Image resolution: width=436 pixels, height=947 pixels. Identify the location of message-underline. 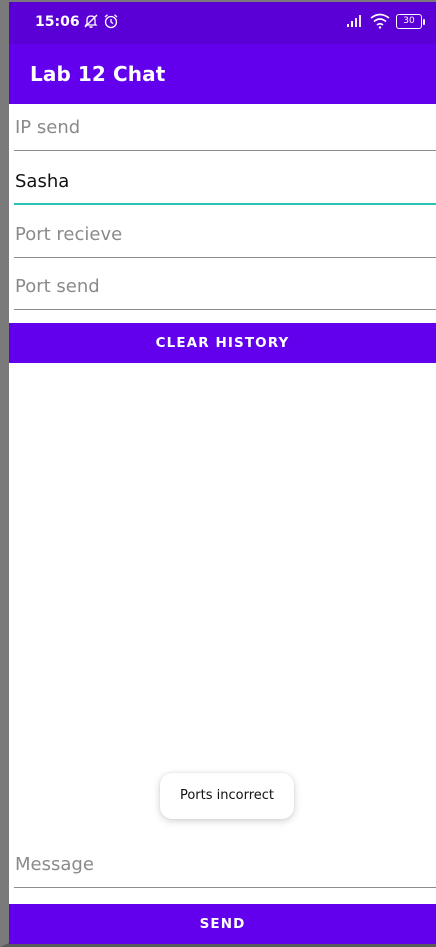
(225, 887).